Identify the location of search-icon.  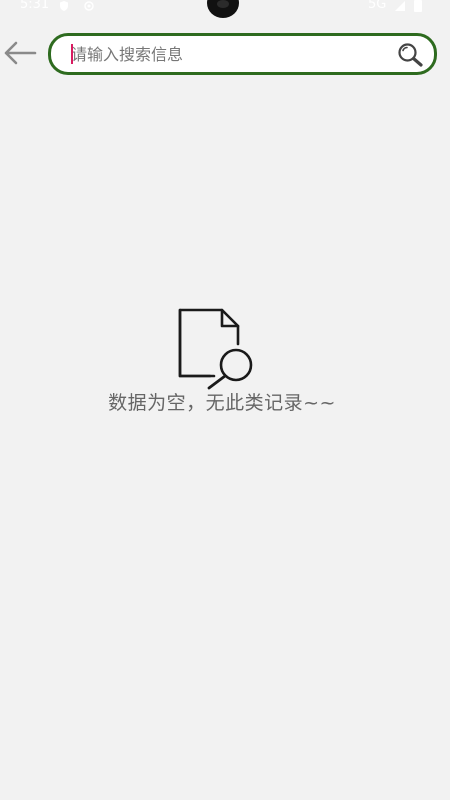
(410, 55).